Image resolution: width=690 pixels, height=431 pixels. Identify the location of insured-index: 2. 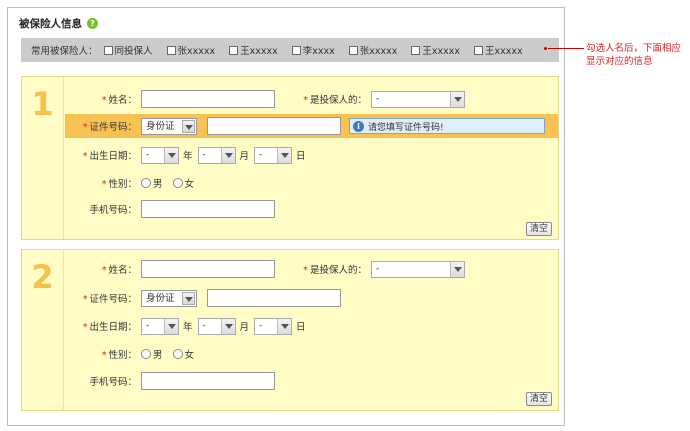
(43, 330).